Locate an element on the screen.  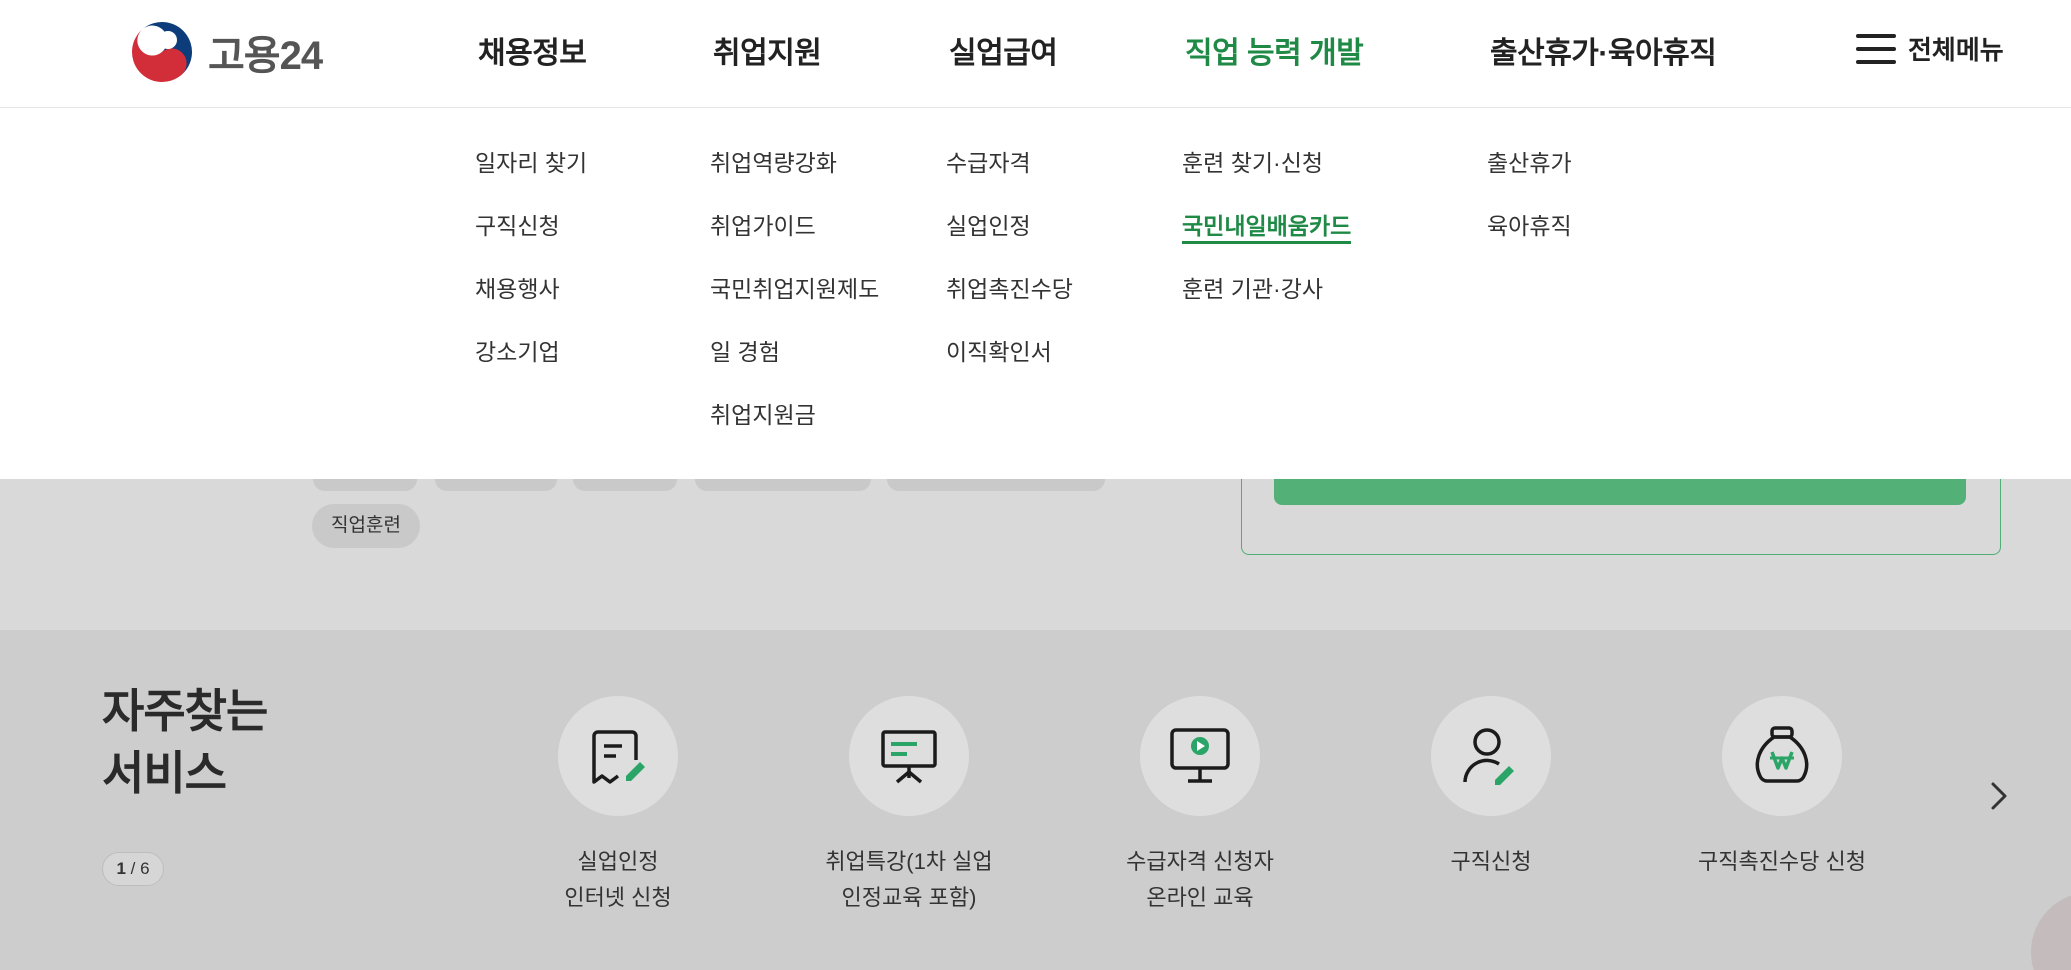
mega-column-recruitment: 일자리 찾기 구직신청 채용행사 강소기업 is located at coordinates (531, 274).